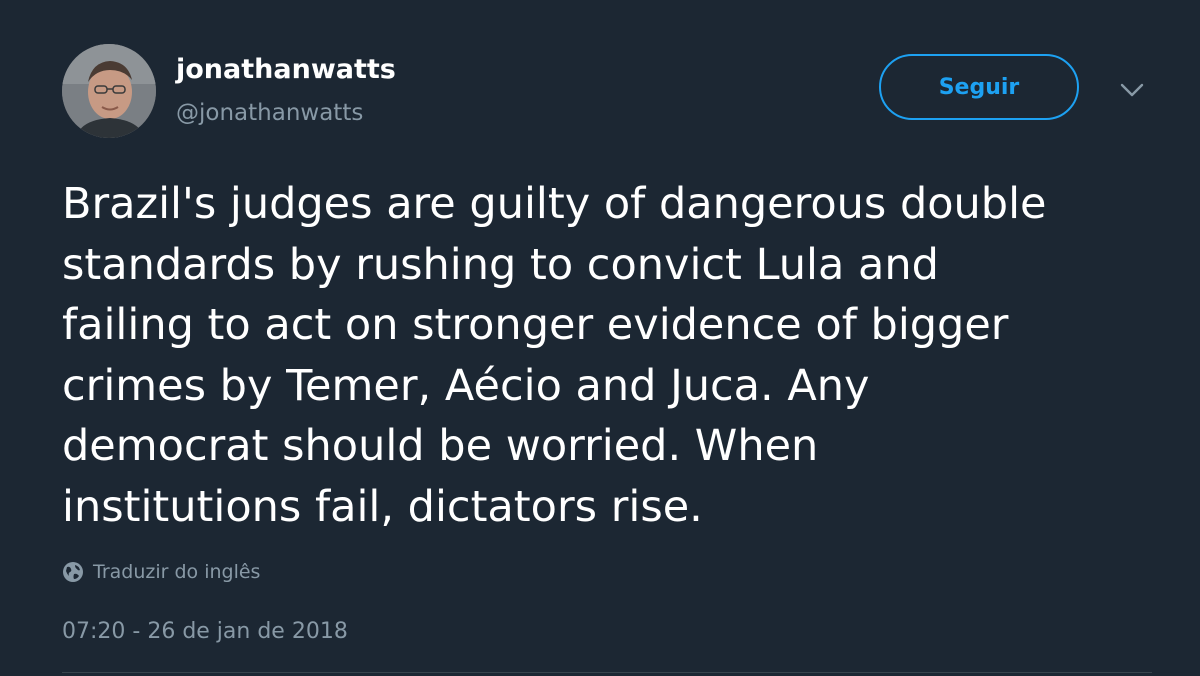  Describe the element at coordinates (73, 572) in the screenshot. I see `globe-icon` at that location.